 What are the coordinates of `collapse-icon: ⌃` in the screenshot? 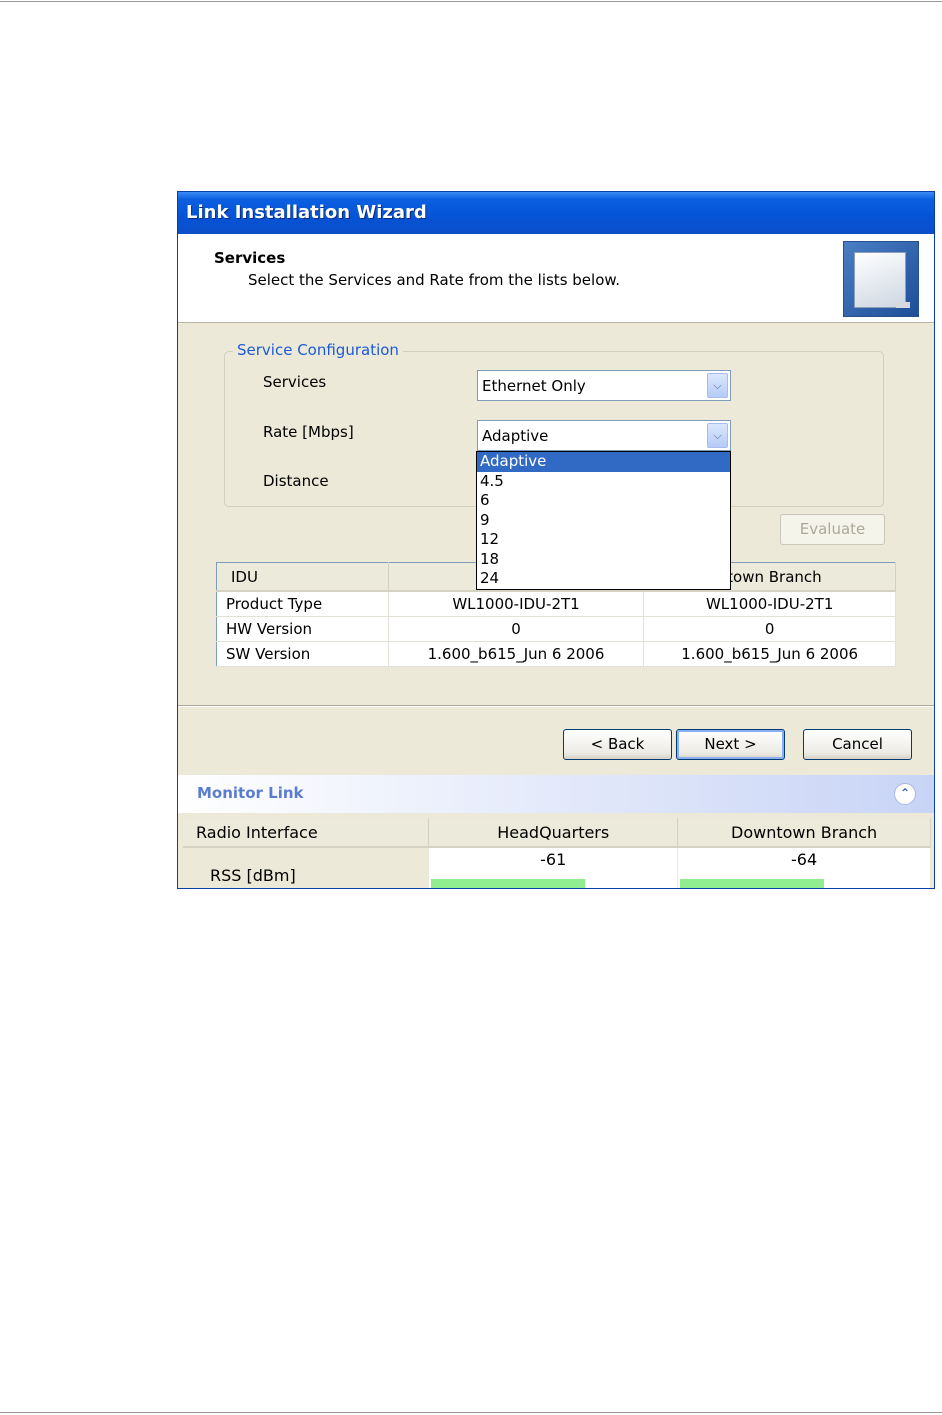 It's located at (905, 794).